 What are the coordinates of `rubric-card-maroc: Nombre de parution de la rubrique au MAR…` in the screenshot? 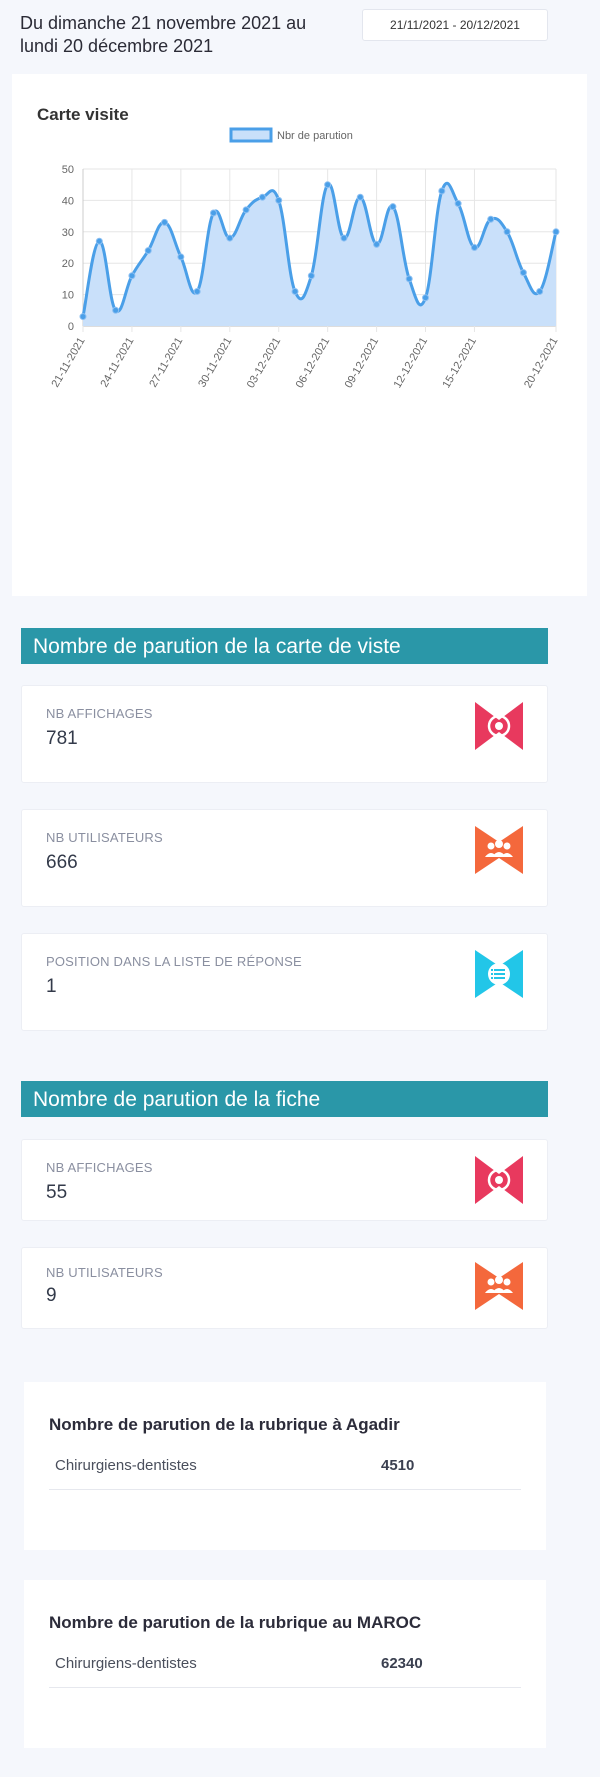 It's located at (285, 1664).